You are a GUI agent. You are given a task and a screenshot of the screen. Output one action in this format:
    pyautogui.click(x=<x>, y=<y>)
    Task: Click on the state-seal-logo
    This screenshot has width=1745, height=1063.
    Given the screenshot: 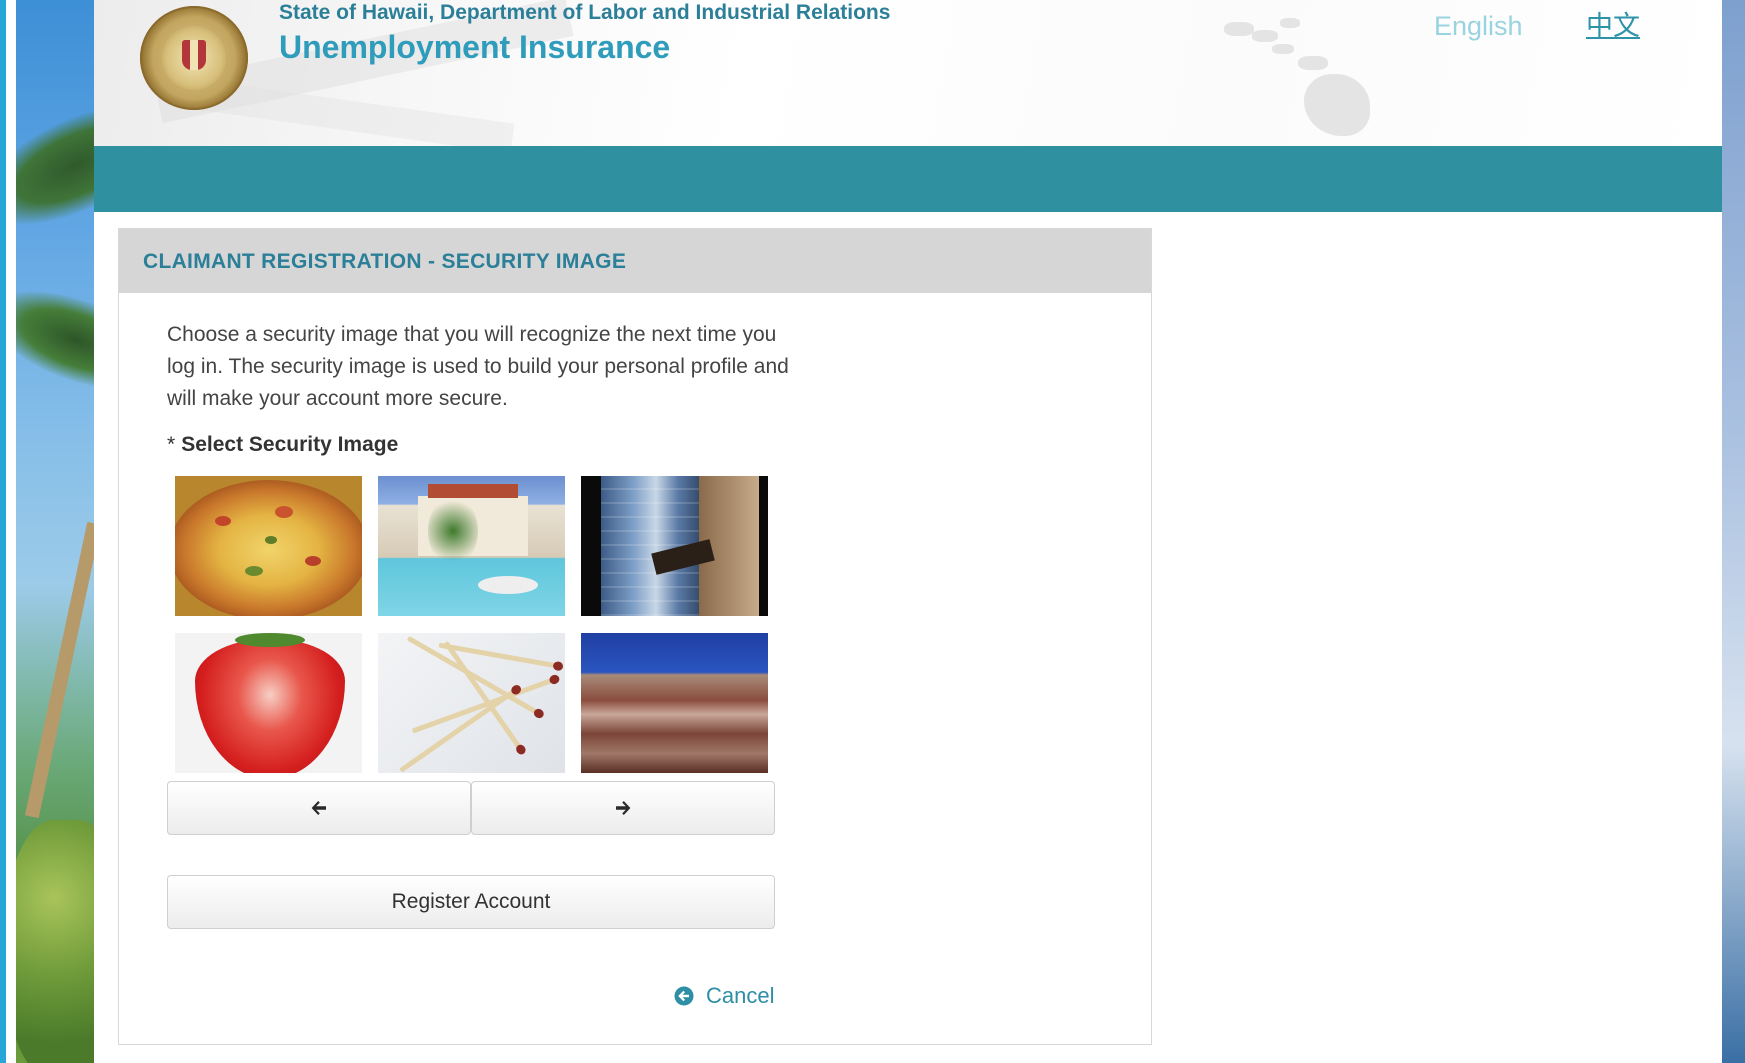 What is the action you would take?
    pyautogui.click(x=194, y=58)
    